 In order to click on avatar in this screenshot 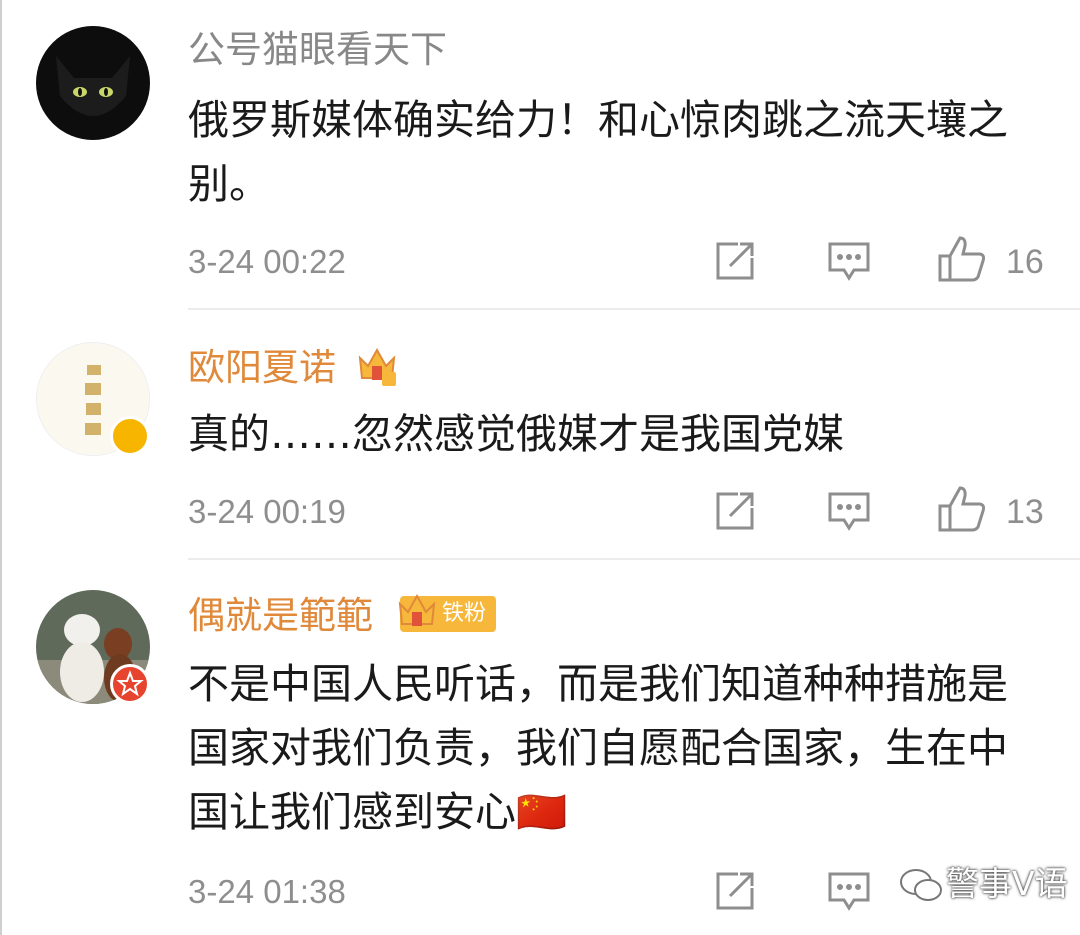, I will do `click(93, 83)`.